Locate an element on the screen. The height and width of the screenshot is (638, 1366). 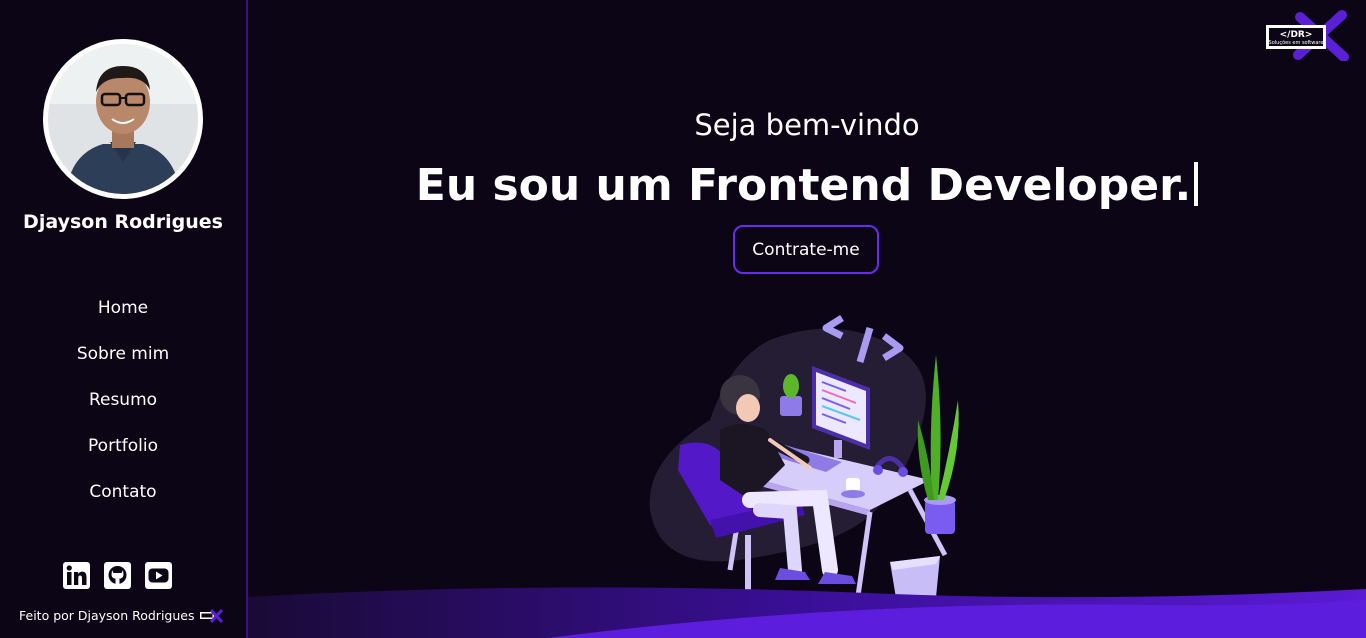
nav-item-home: Home is located at coordinates (123, 316).